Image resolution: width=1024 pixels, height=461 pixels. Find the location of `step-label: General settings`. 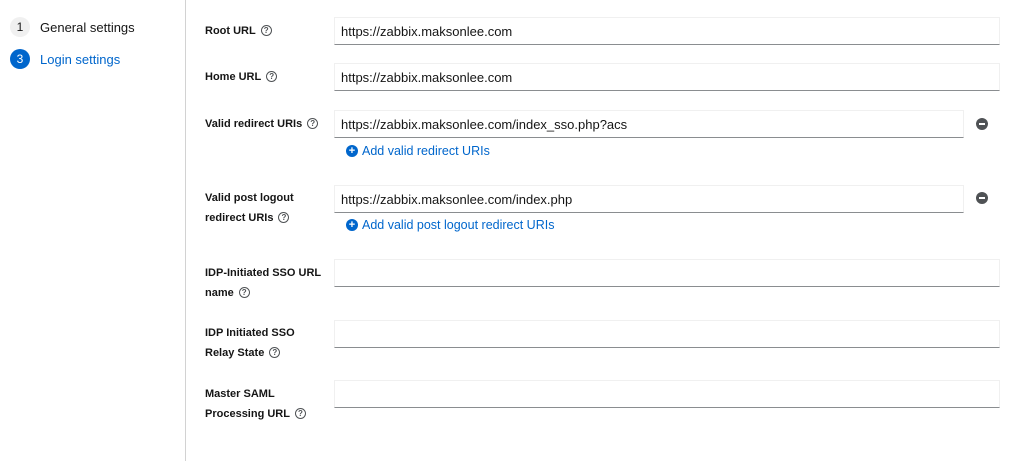

step-label: General settings is located at coordinates (87, 27).